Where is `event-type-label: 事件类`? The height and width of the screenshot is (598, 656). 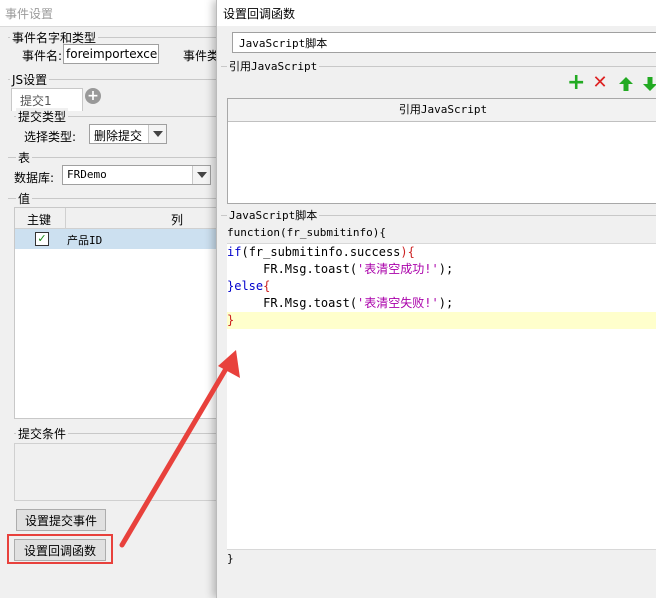 event-type-label: 事件类 is located at coordinates (201, 56).